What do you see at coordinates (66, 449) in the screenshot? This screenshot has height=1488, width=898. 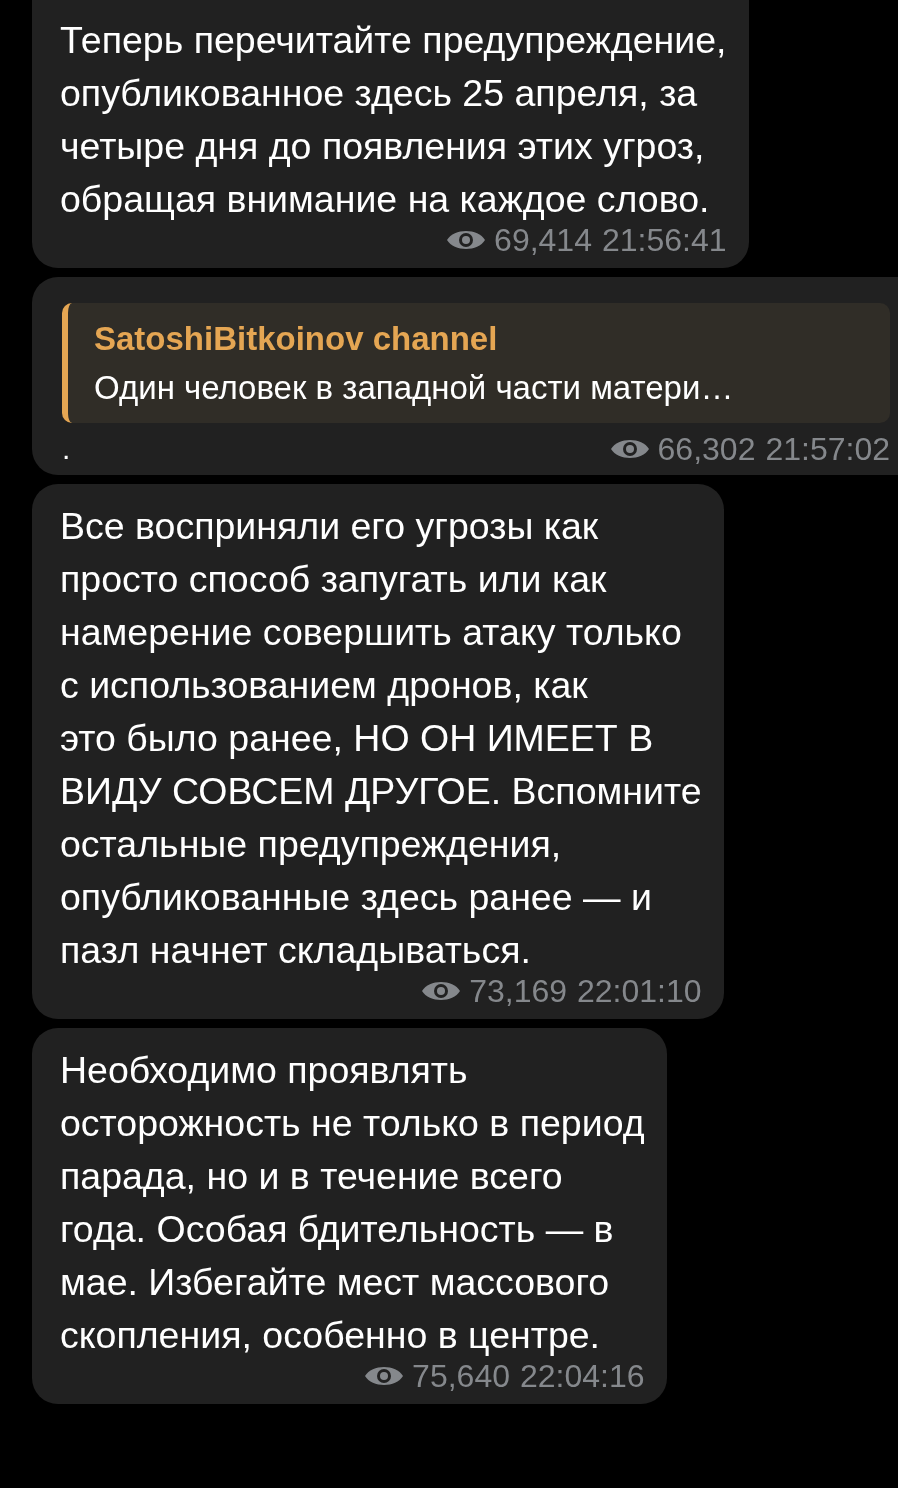 I see `message-text: .` at bounding box center [66, 449].